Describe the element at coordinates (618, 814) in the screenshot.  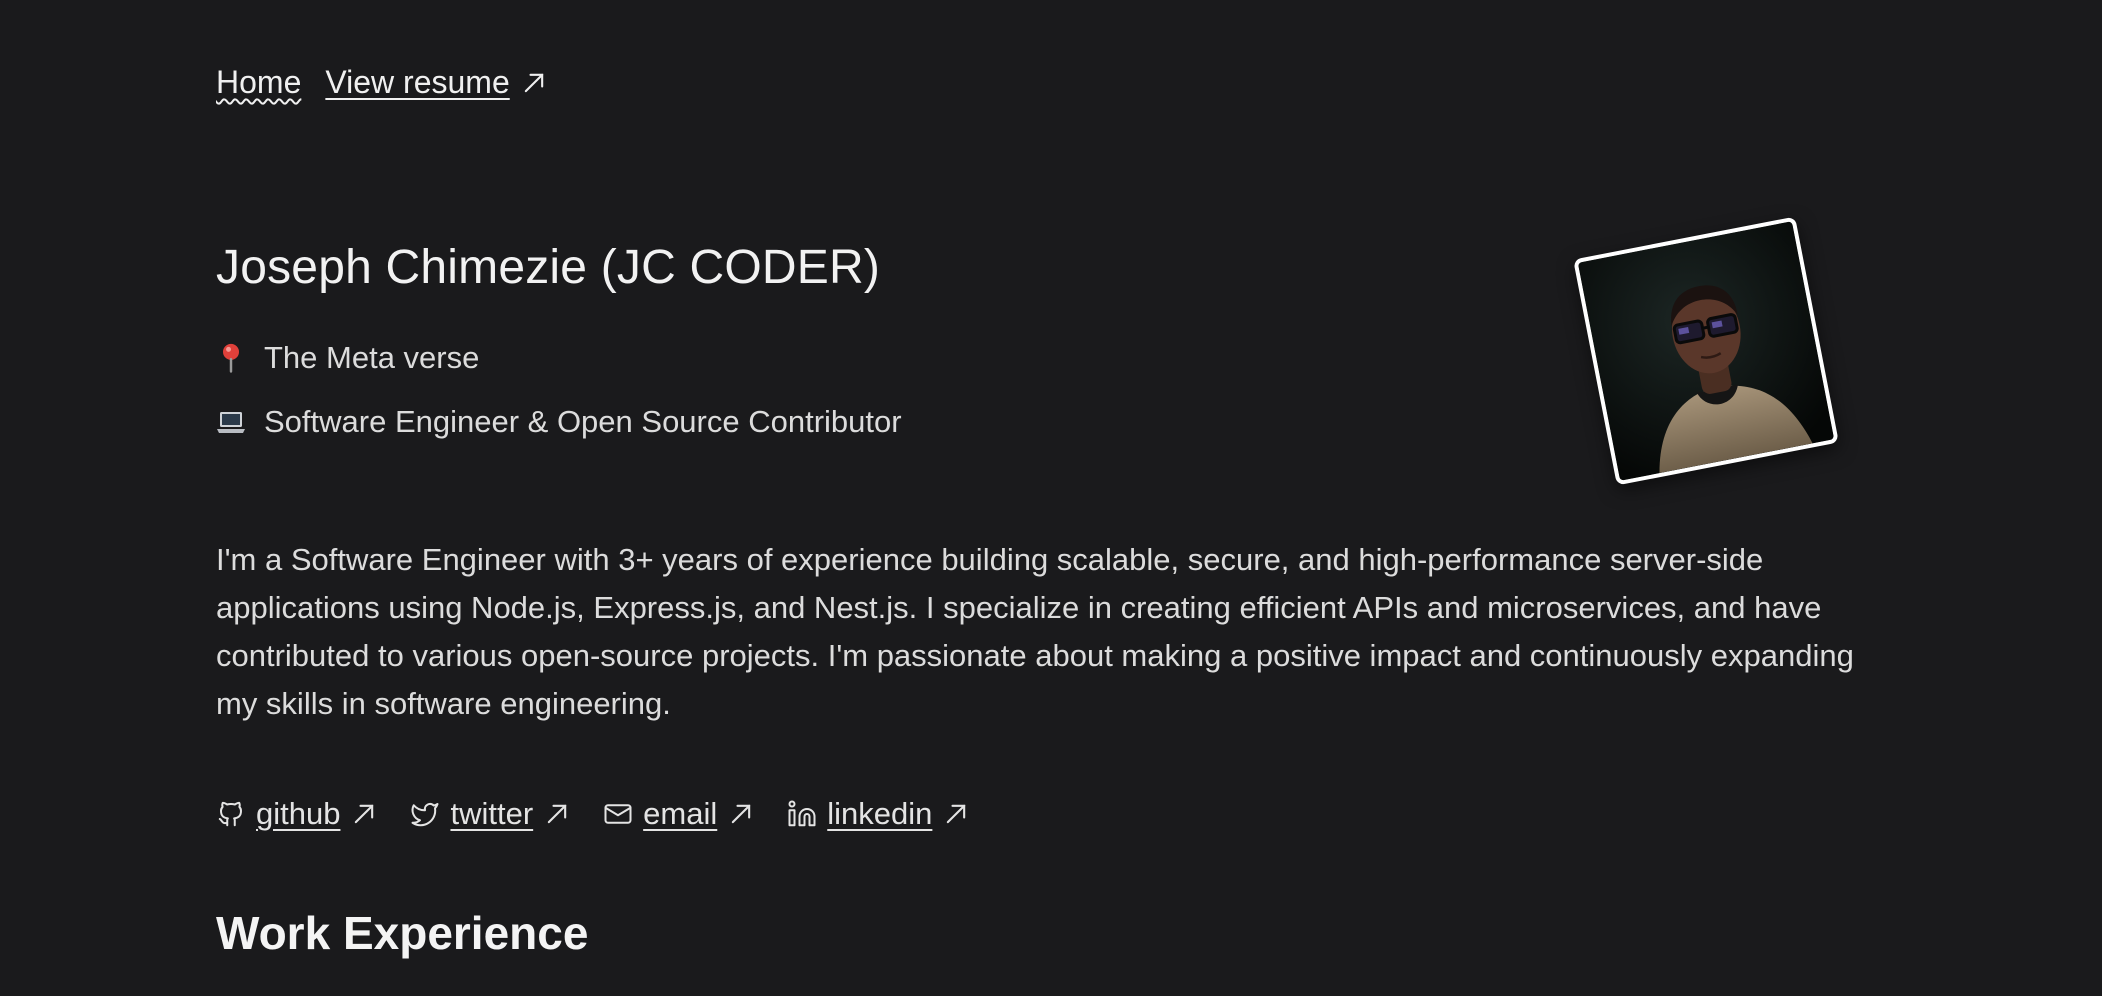
I see `mail-icon` at that location.